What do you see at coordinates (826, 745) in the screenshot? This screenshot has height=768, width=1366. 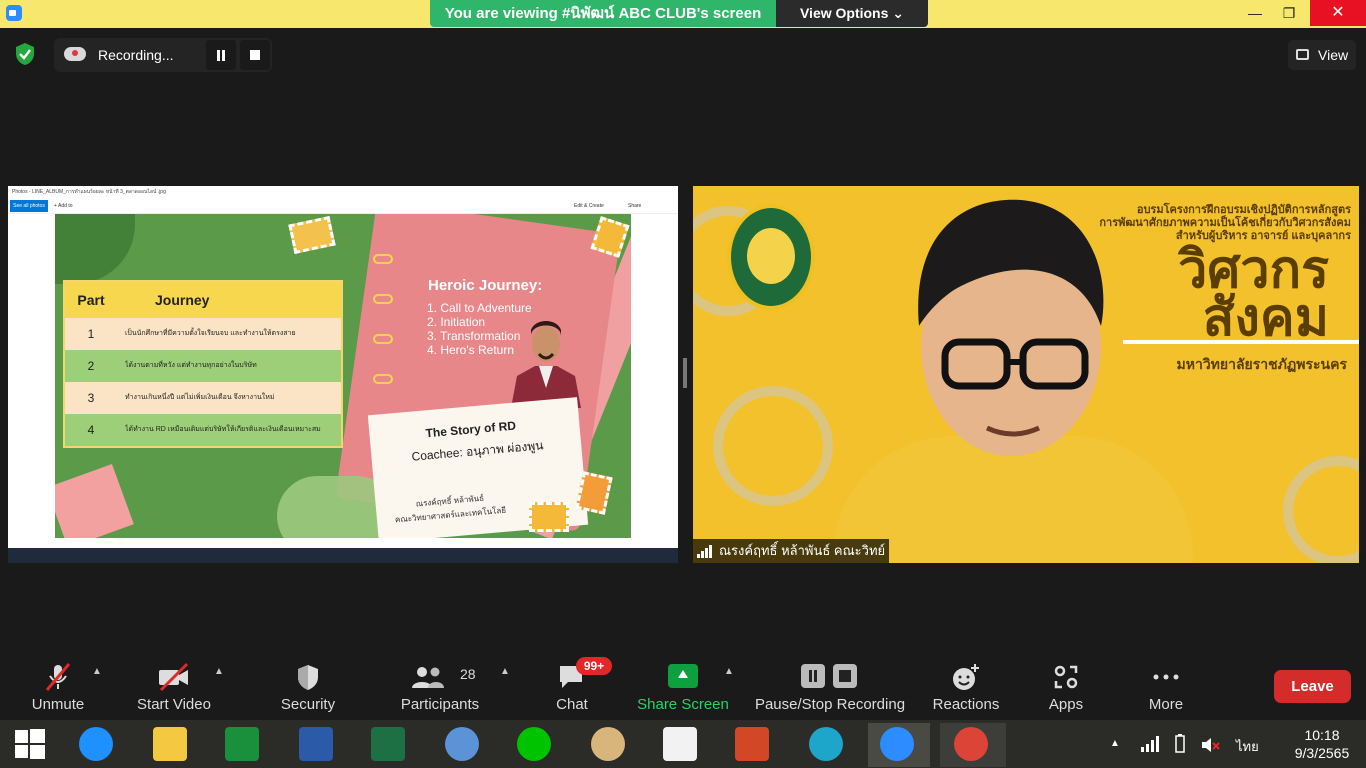 I see `edge-icon` at bounding box center [826, 745].